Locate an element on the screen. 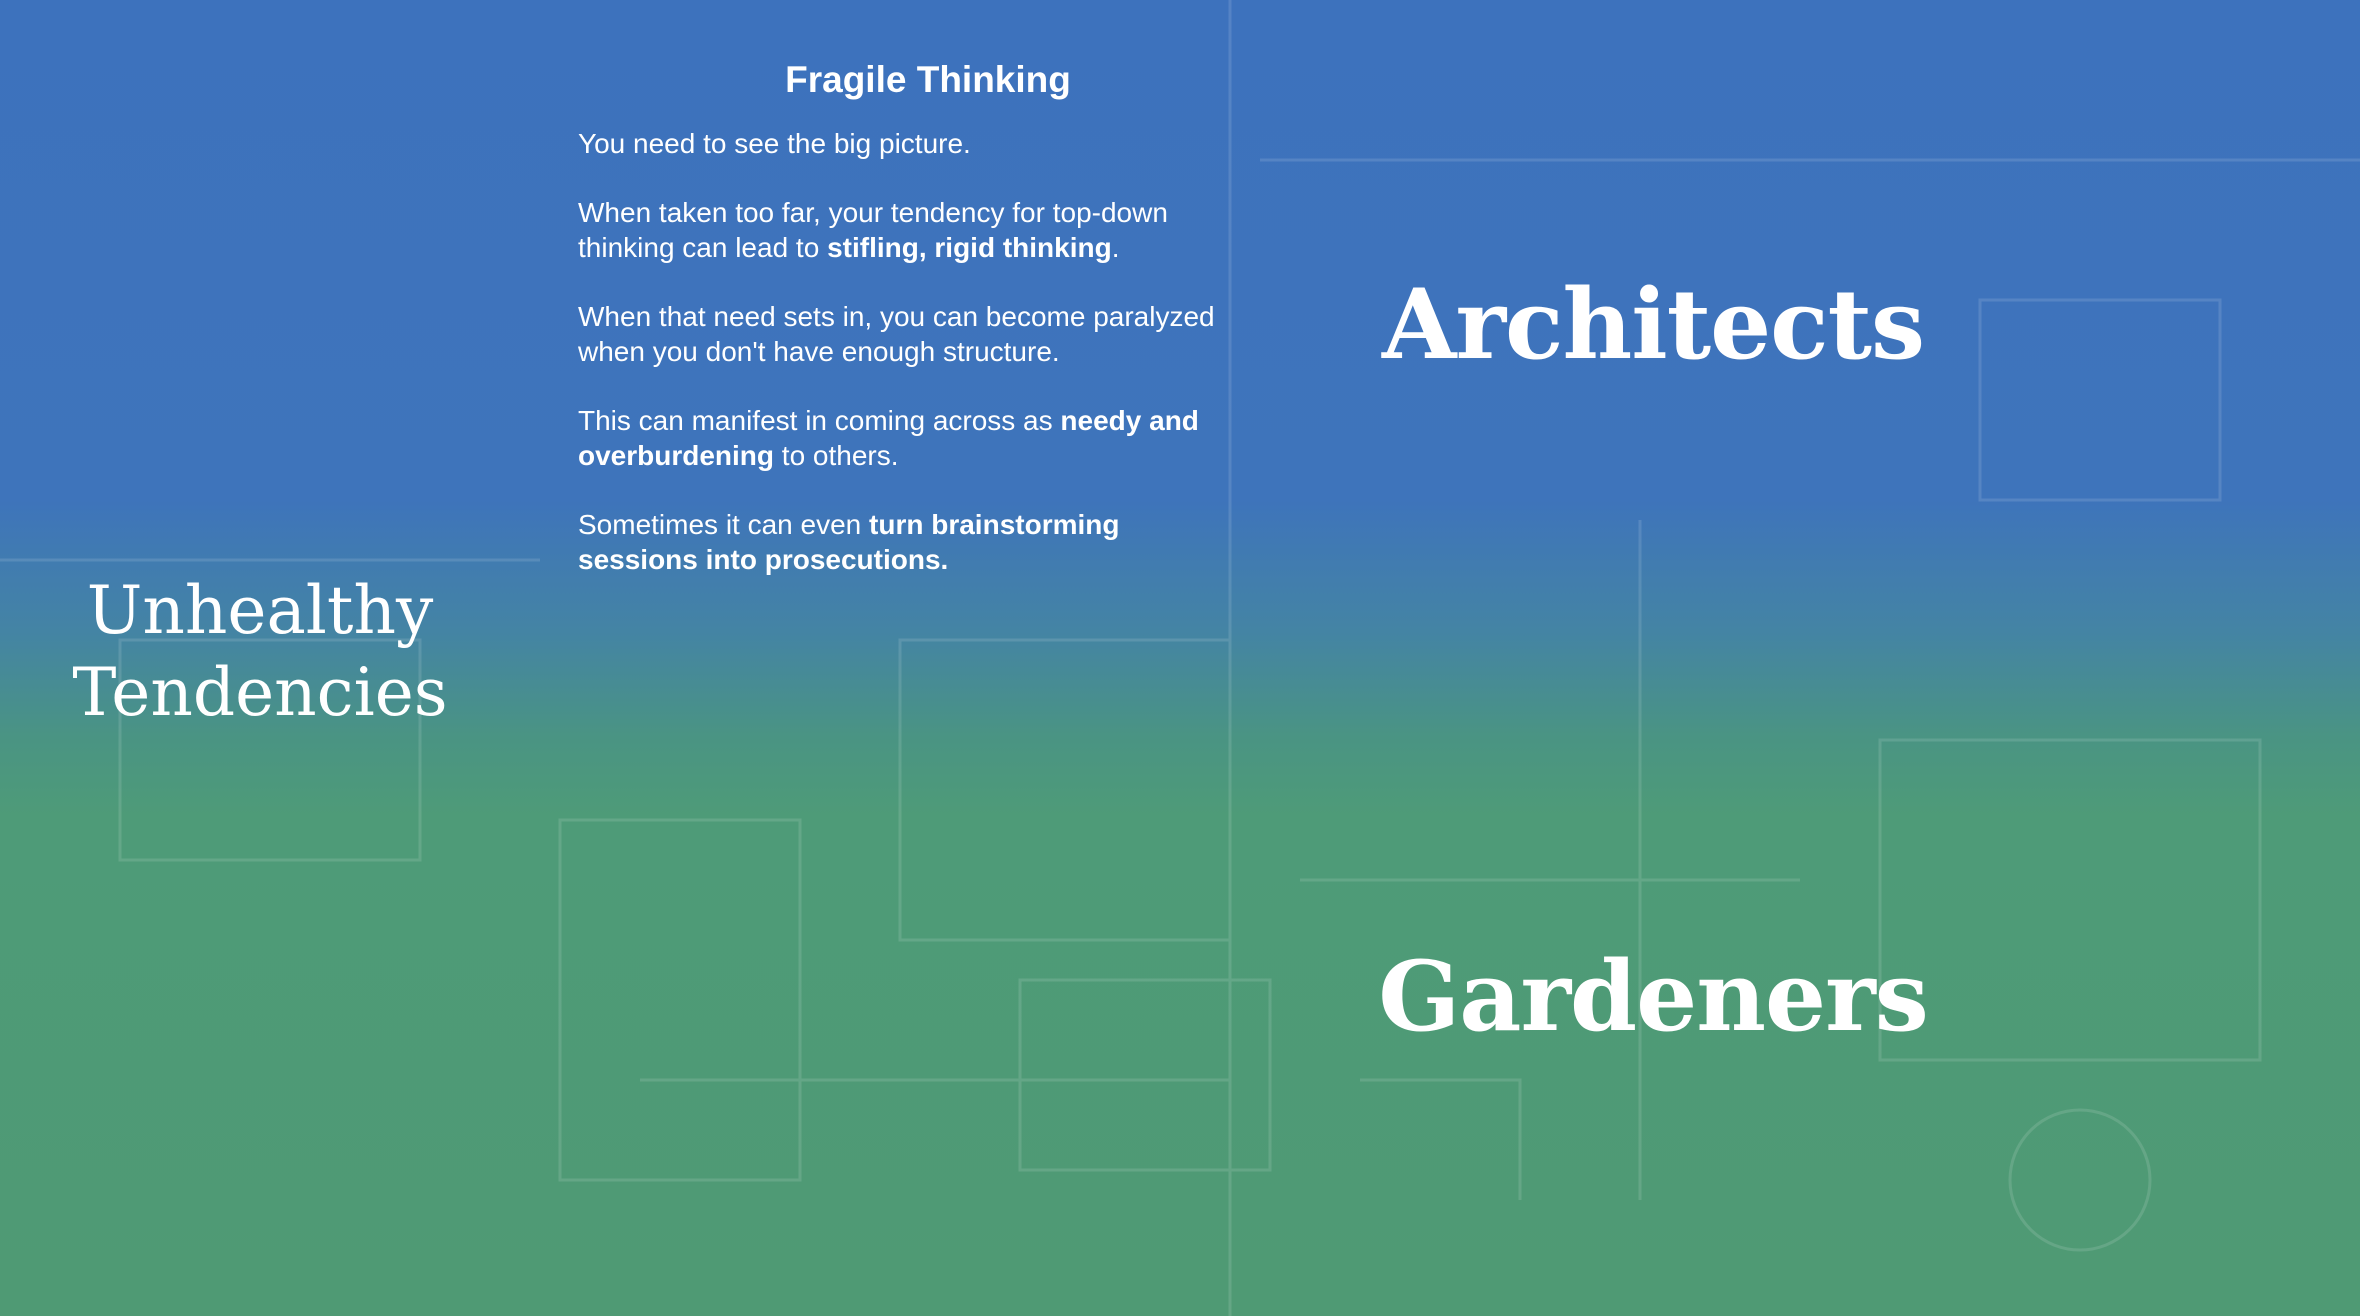 The image size is (2360, 1316). paragraph-top-down-emphasis: stifling, rigid thinking is located at coordinates (969, 247).